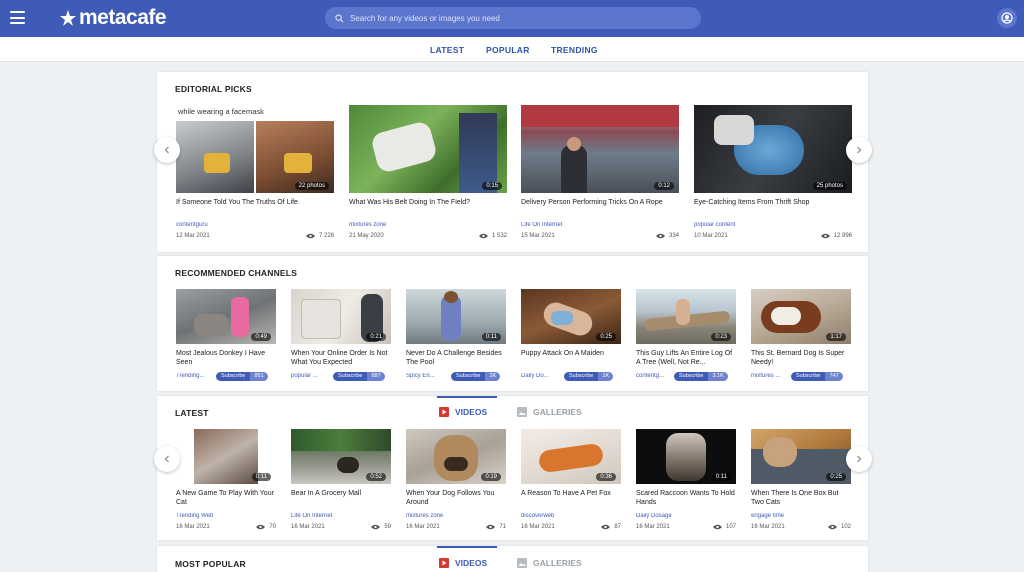  I want to click on nav-popular: POPULAR, so click(508, 50).